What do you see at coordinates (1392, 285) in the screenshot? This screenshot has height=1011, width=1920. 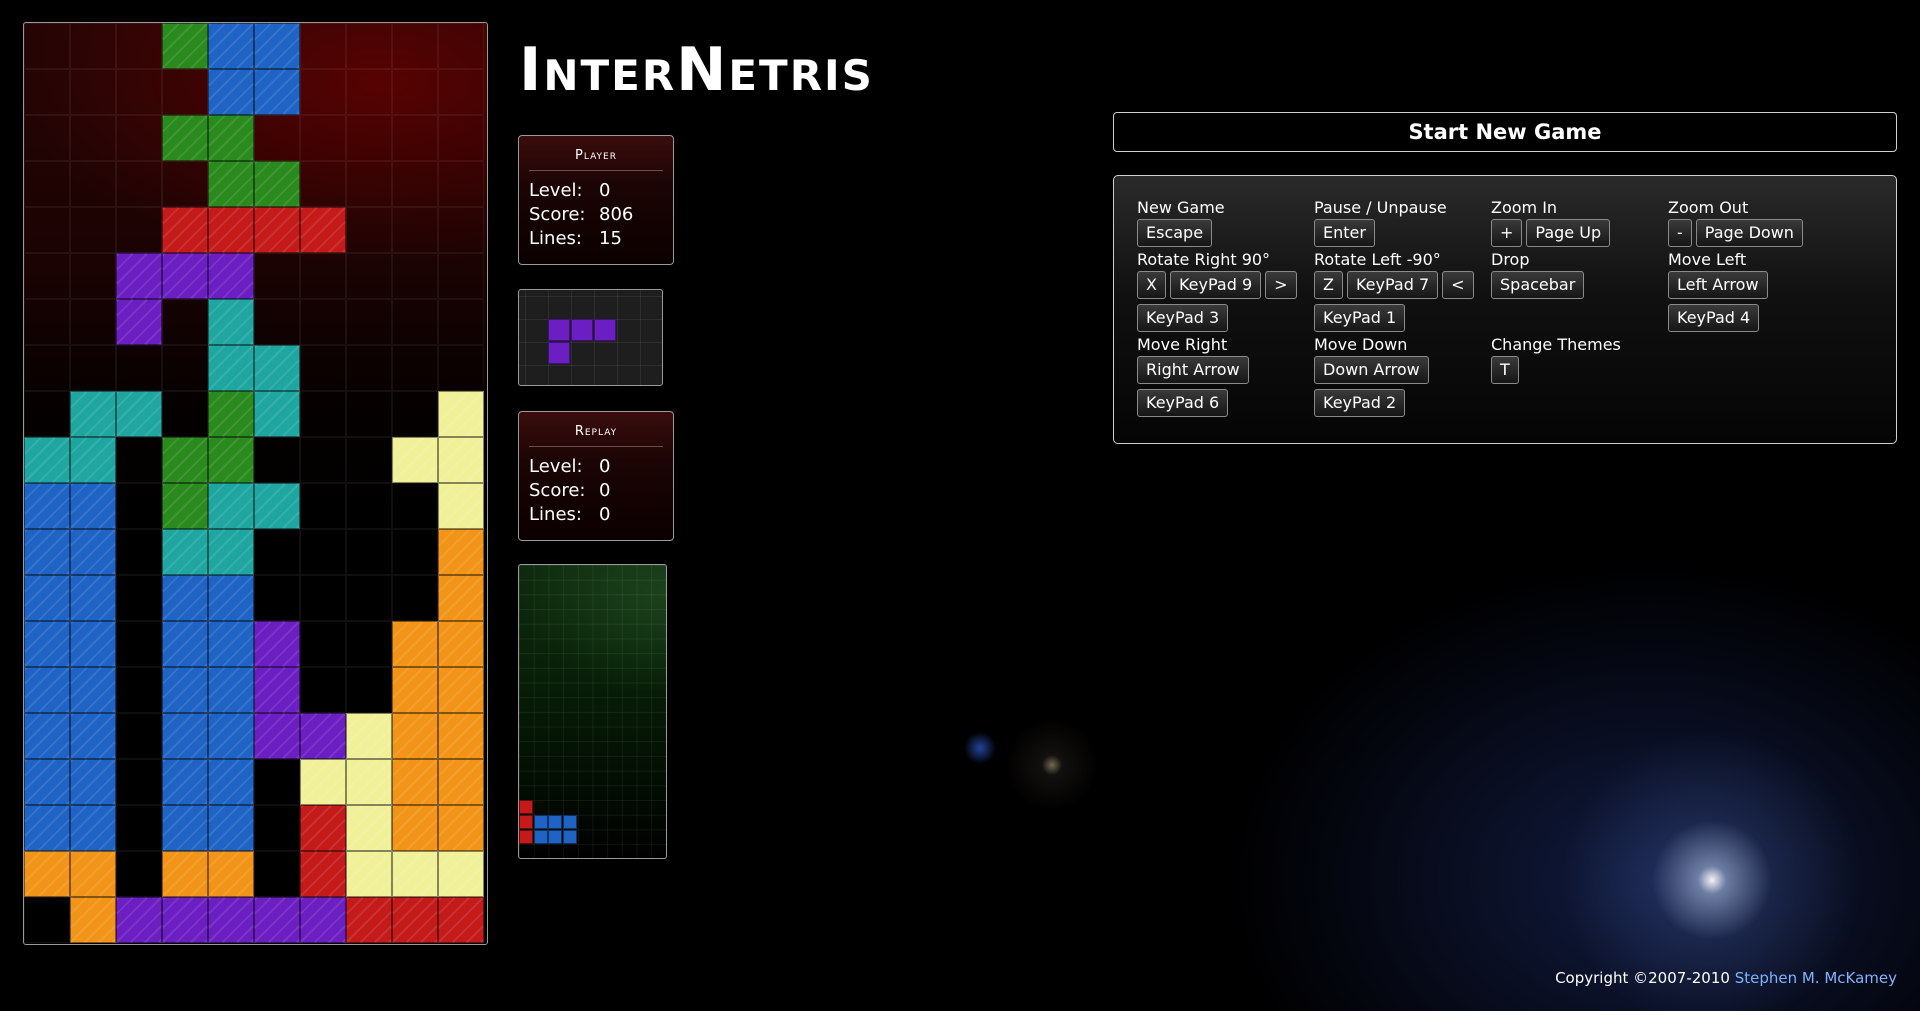 I see `key-keypad-7: KeyPad 7` at bounding box center [1392, 285].